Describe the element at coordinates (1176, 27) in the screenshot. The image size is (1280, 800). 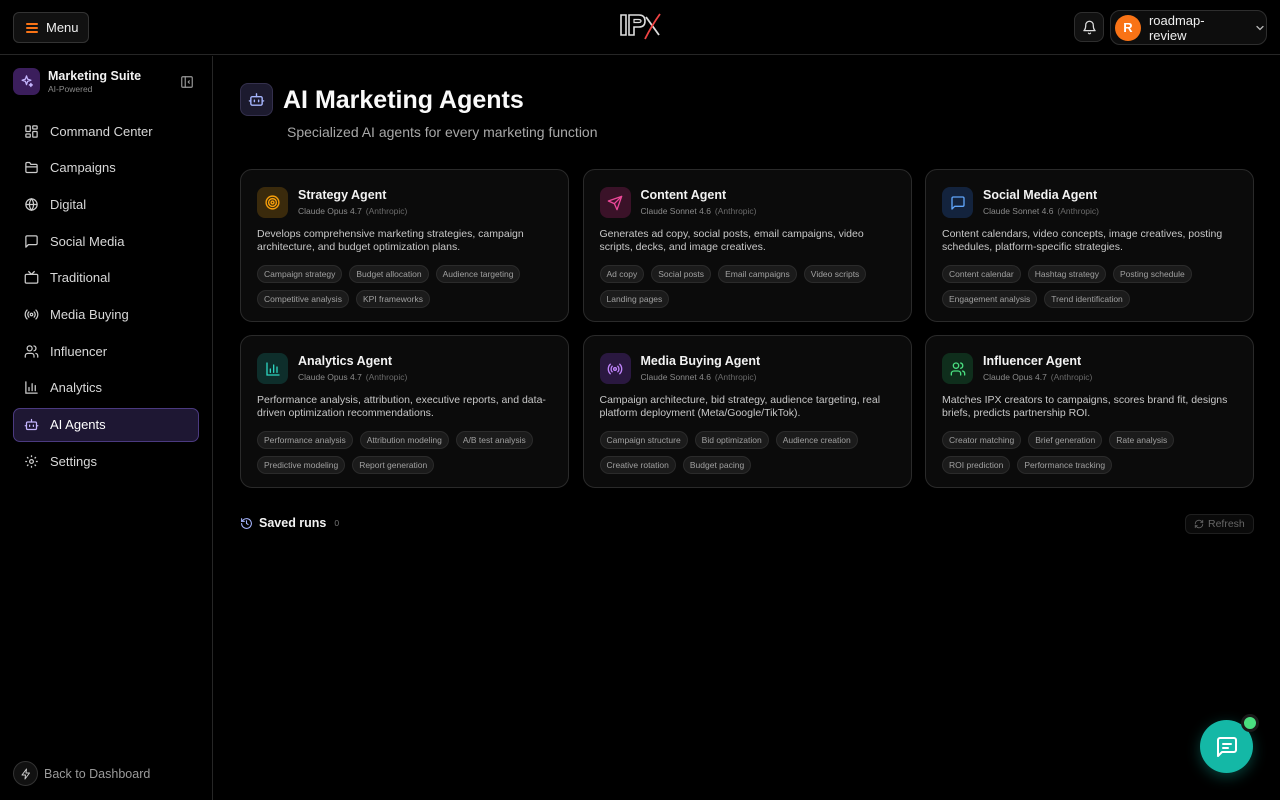
I see `user-name: roadmap-review` at that location.